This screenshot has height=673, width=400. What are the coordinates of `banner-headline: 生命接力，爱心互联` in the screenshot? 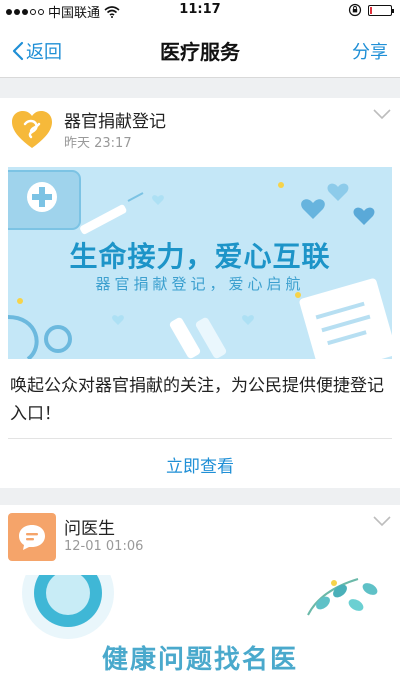 It's located at (200, 256).